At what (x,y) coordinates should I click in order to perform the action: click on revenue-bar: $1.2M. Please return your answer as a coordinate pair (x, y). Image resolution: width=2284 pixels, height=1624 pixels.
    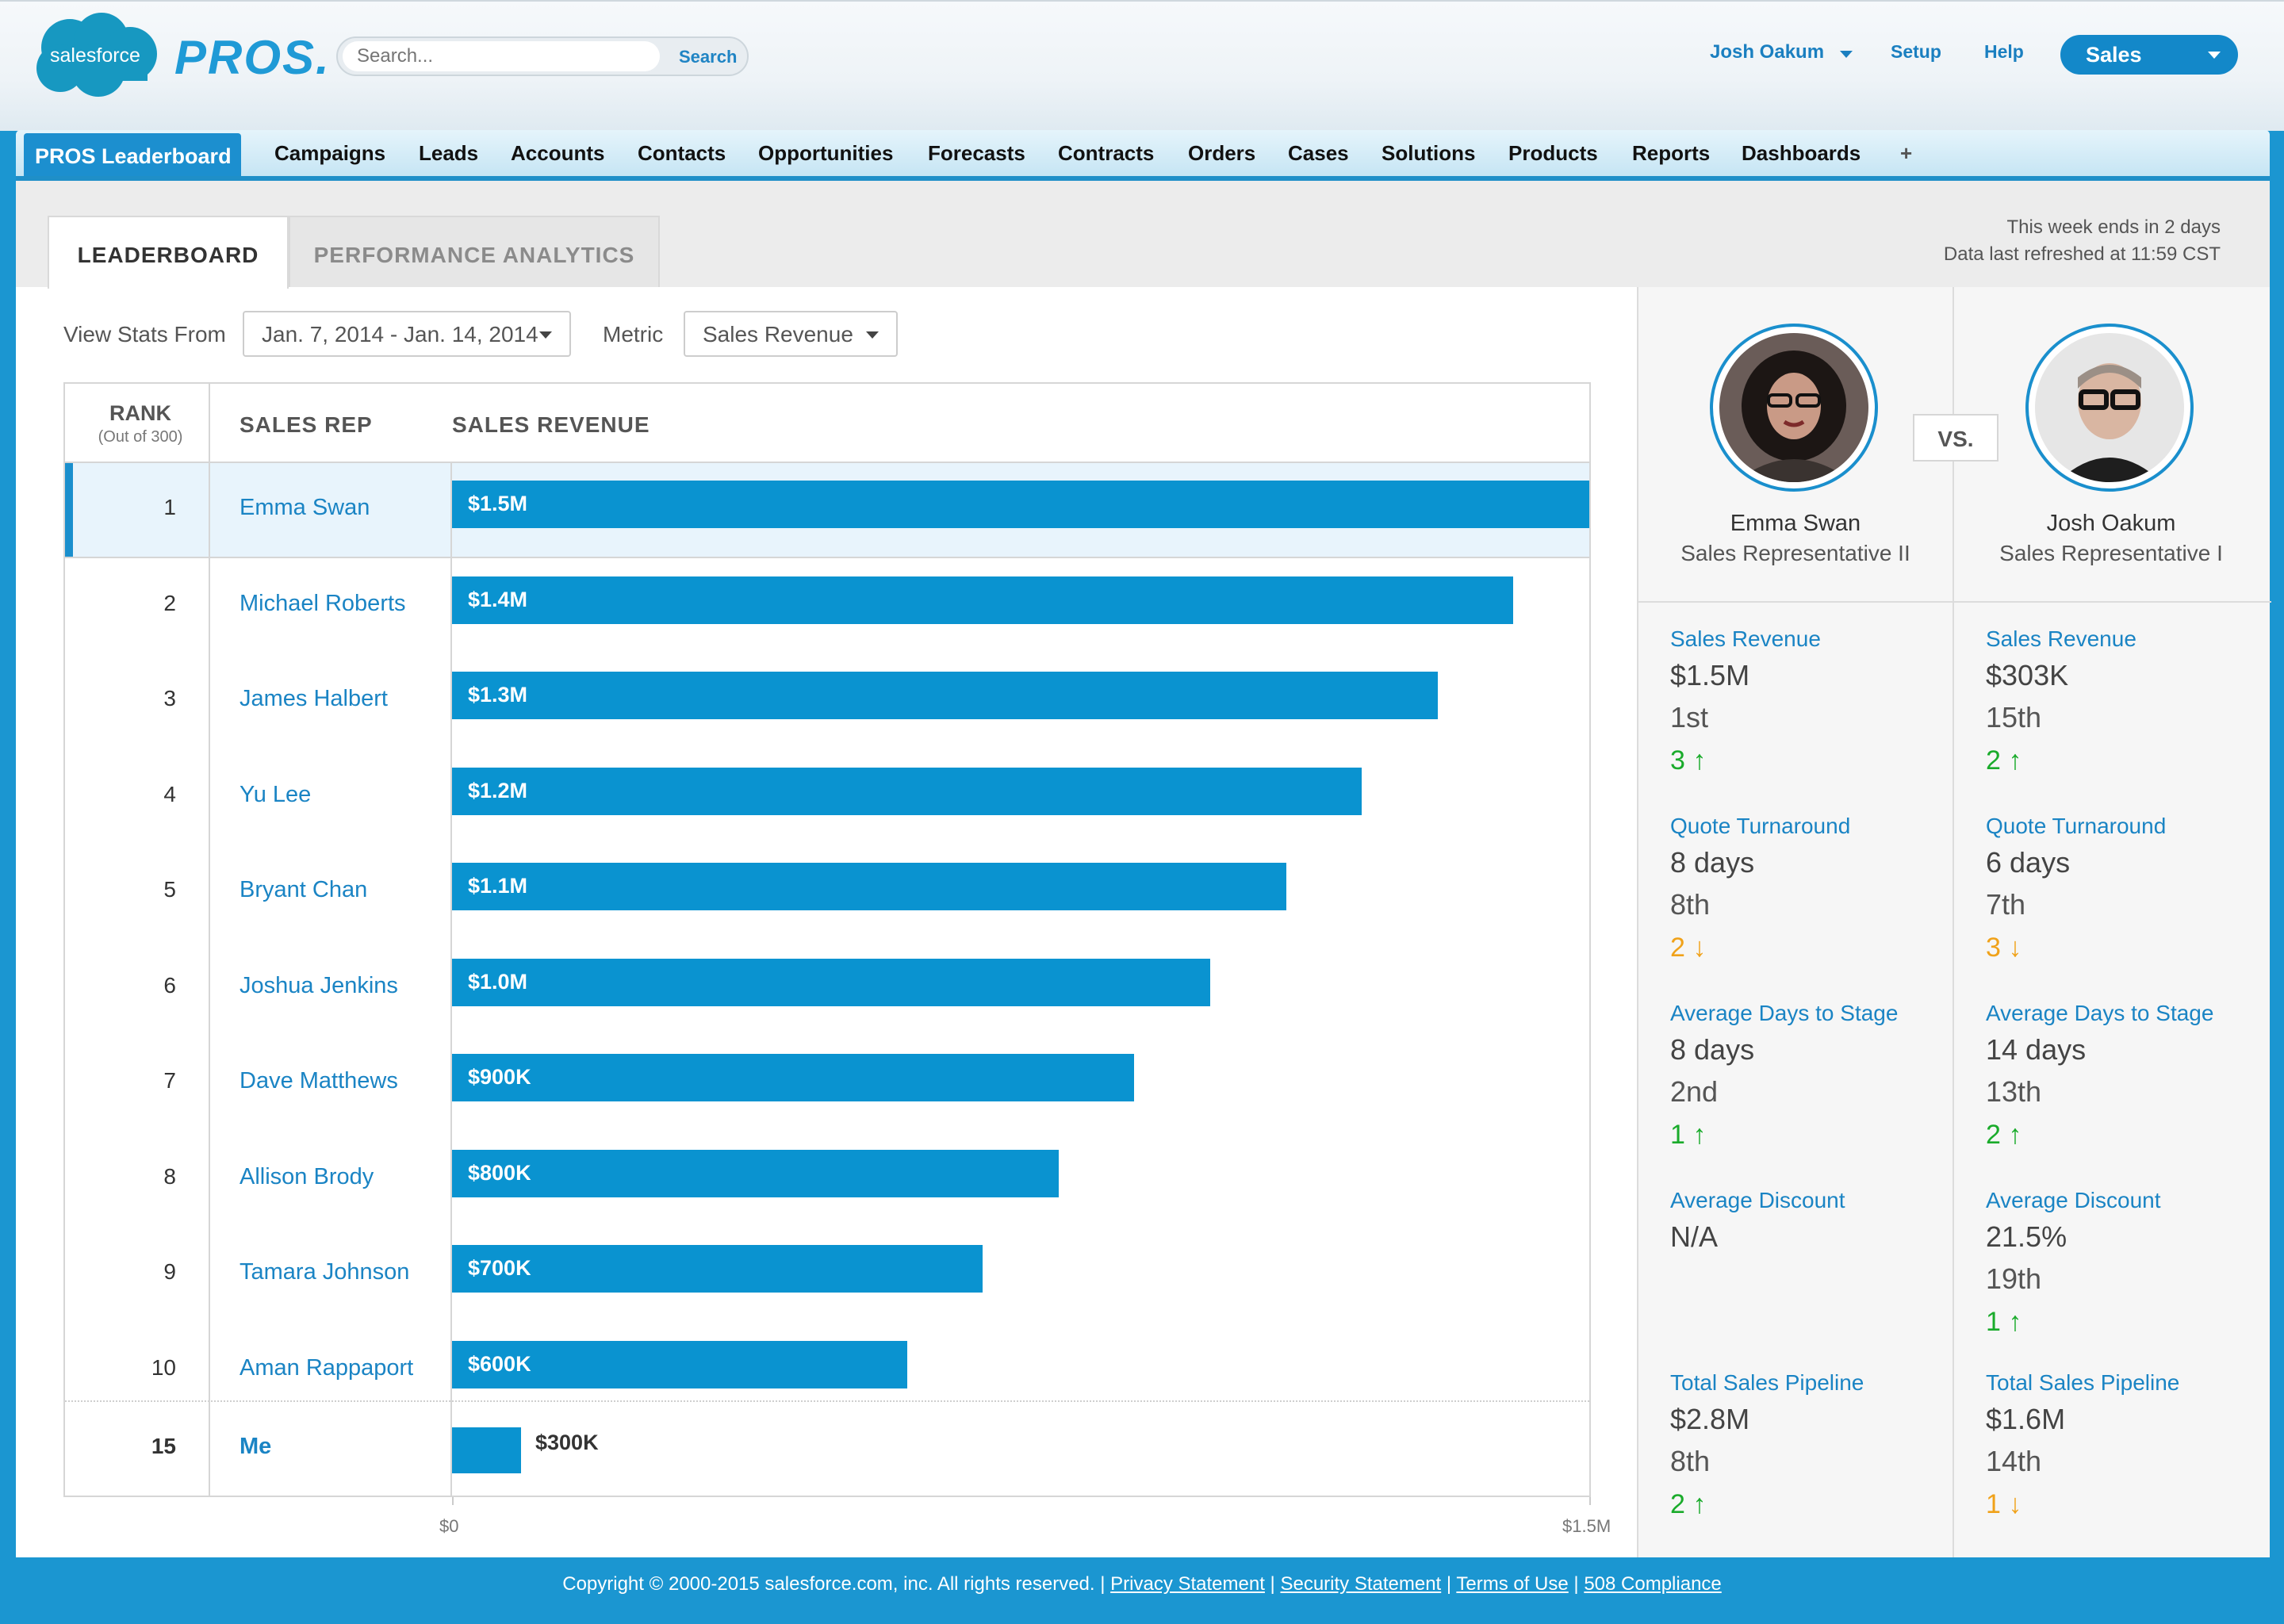
    Looking at the image, I should click on (907, 791).